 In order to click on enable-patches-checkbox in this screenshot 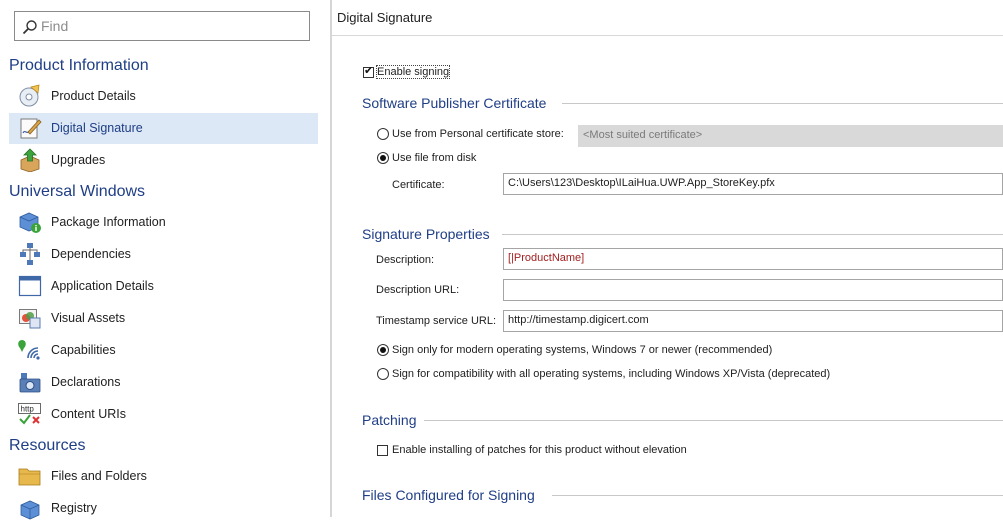, I will do `click(382, 450)`.